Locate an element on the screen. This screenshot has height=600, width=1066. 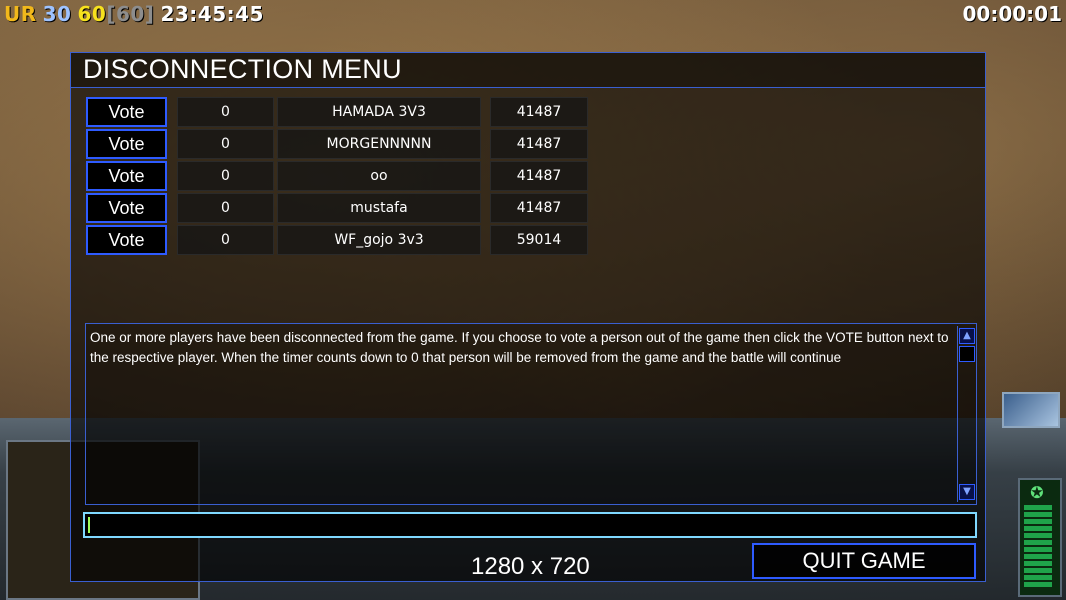
scroll-down-icon: ▼ is located at coordinates (967, 492).